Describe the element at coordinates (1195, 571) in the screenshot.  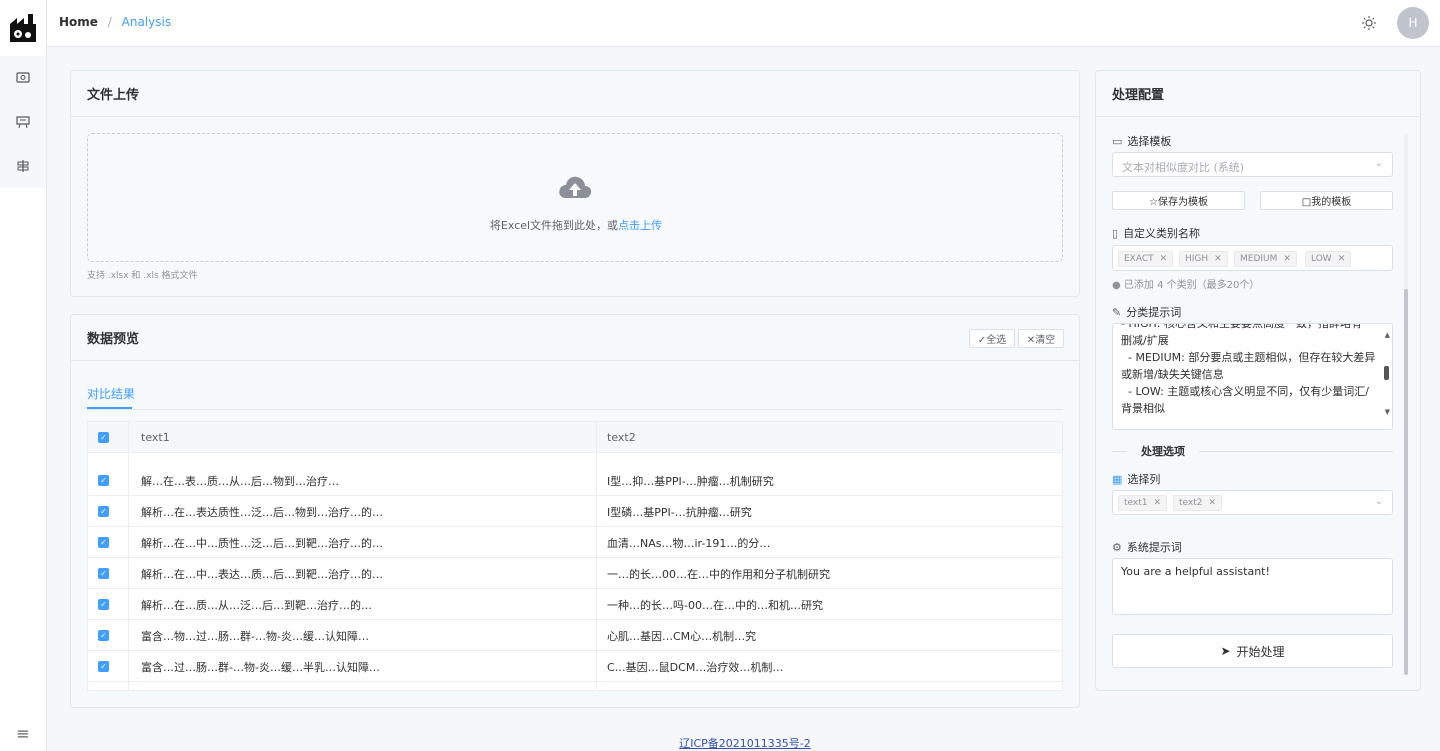
I see `system-prompt-value: You are a helpful assistant!` at that location.